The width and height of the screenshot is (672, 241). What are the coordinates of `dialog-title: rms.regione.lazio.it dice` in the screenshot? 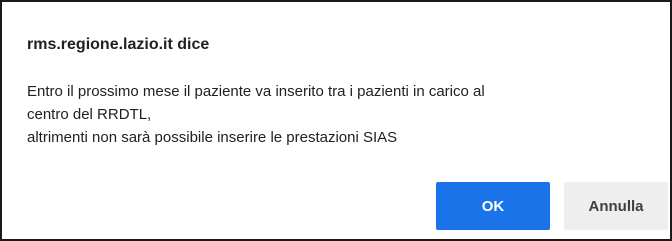 It's located at (118, 44).